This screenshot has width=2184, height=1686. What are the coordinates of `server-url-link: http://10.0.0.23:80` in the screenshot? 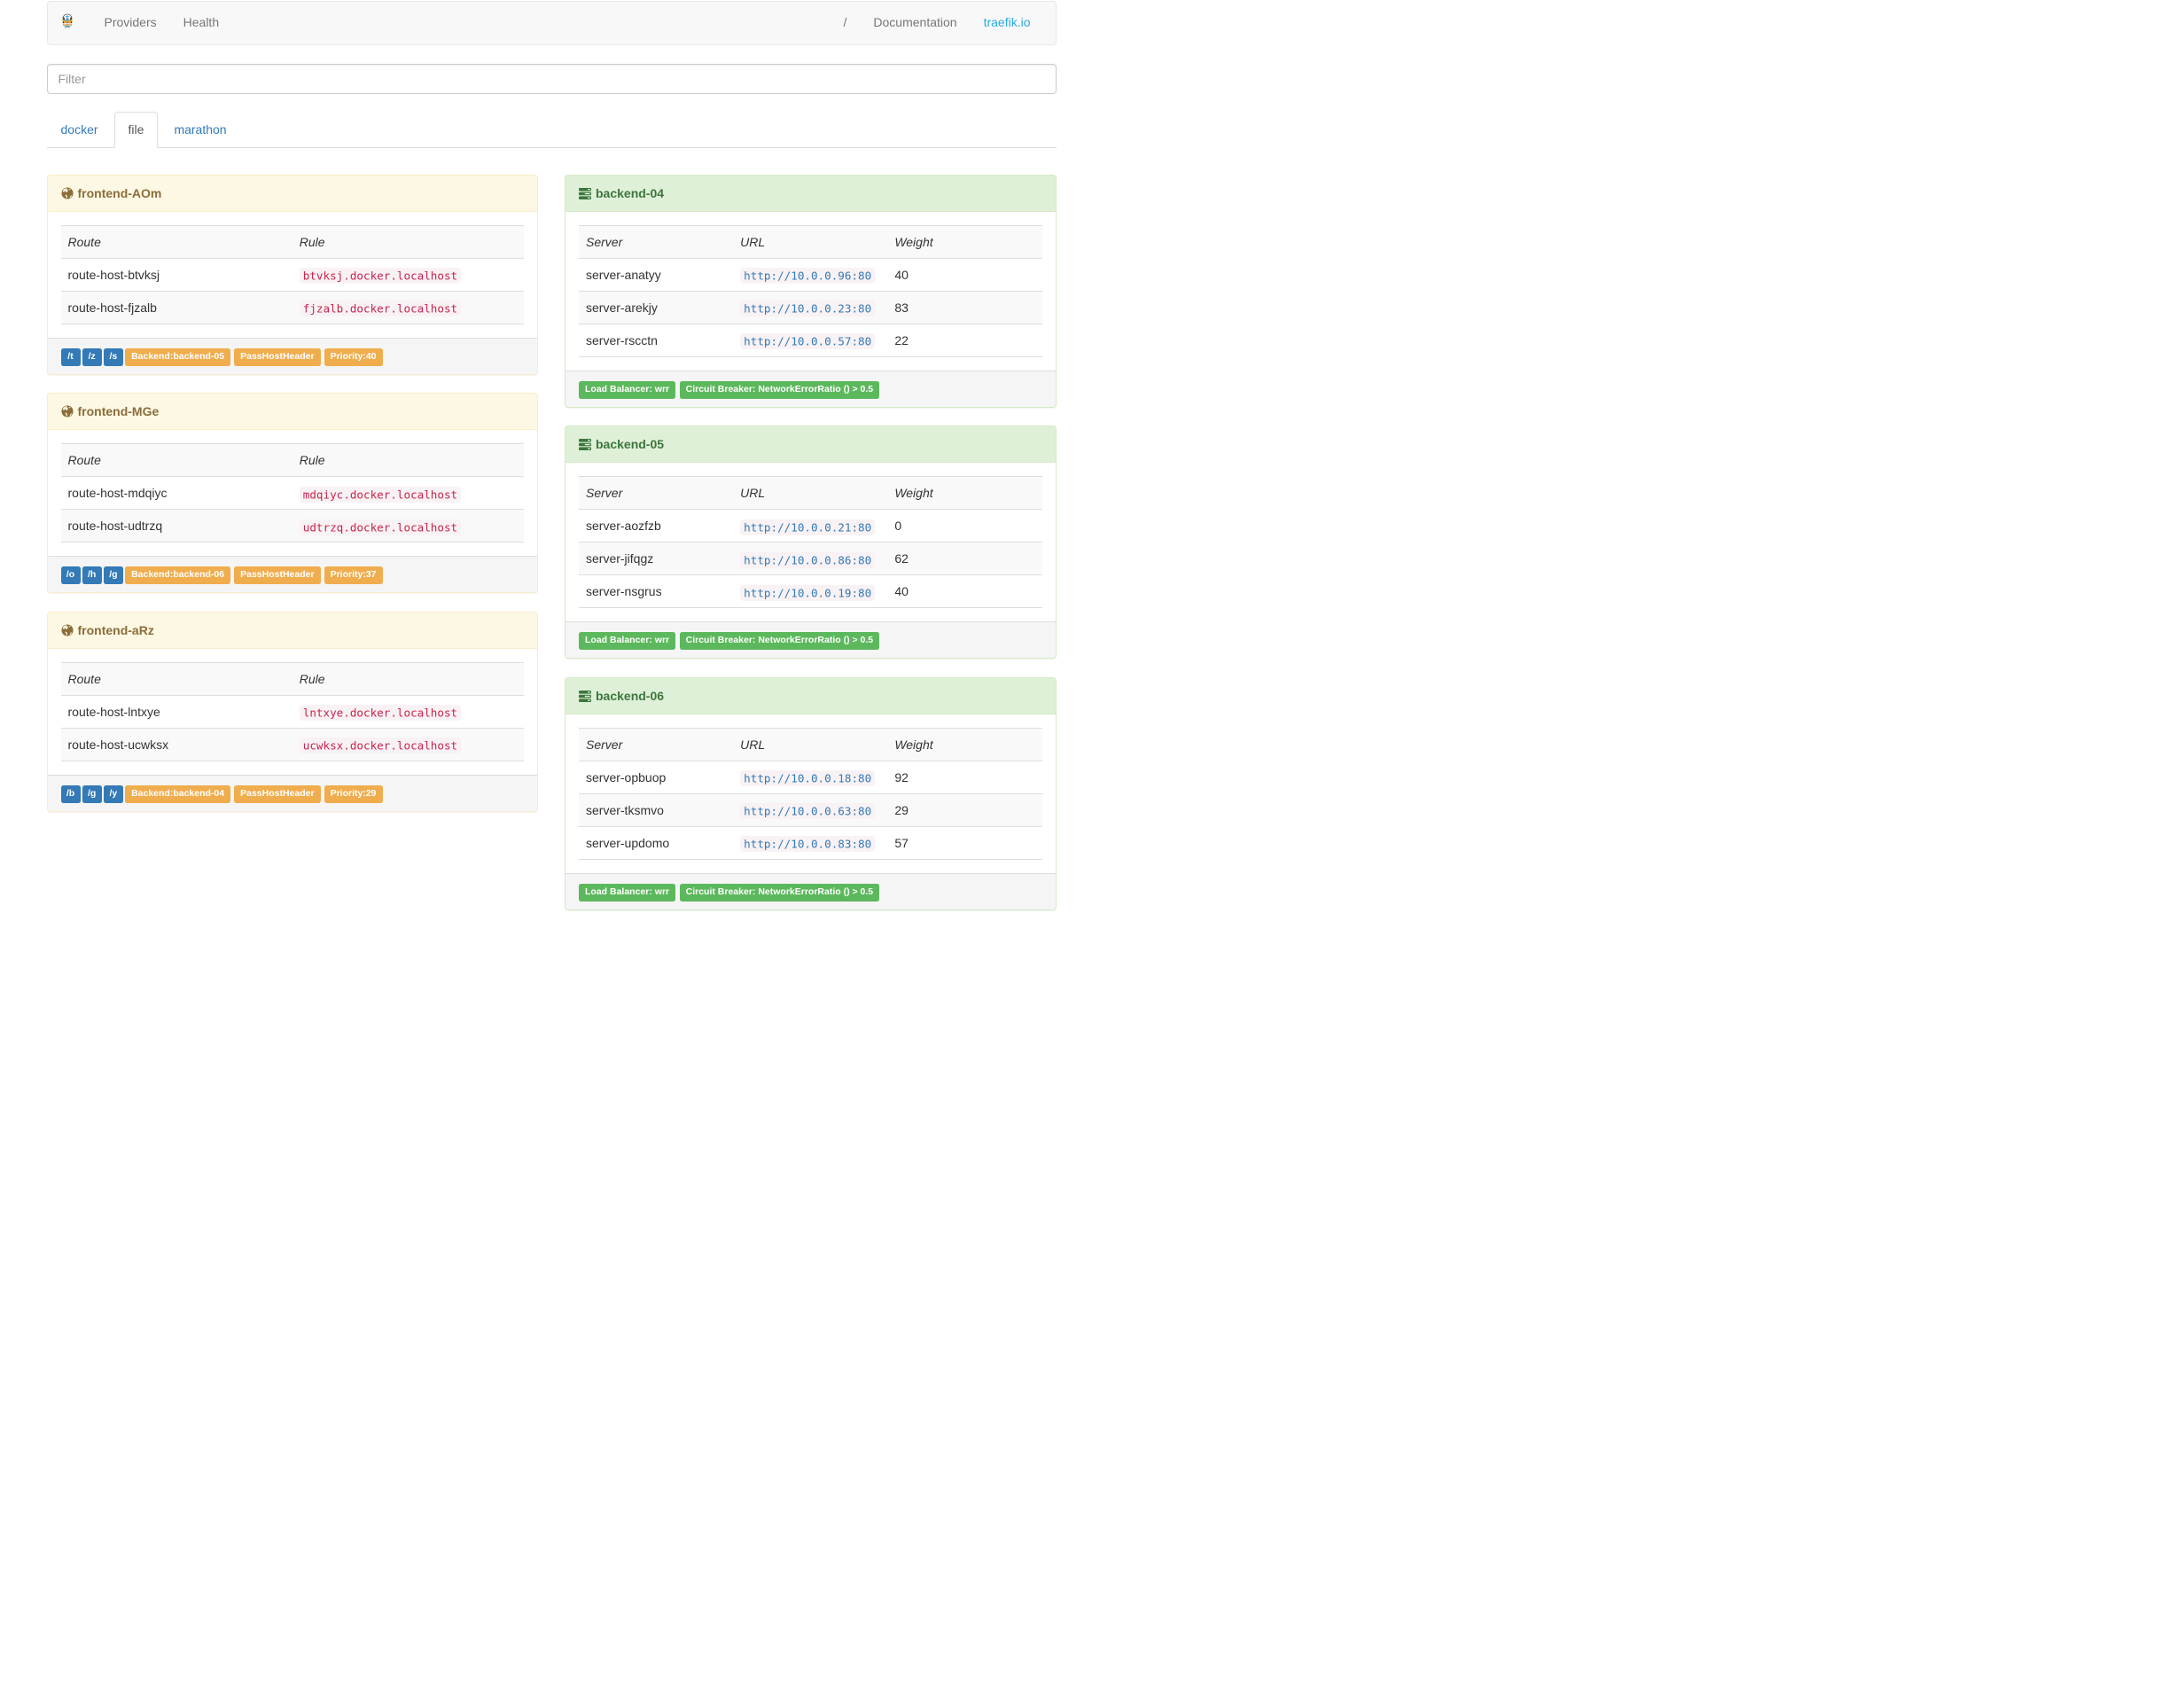 It's located at (808, 308).